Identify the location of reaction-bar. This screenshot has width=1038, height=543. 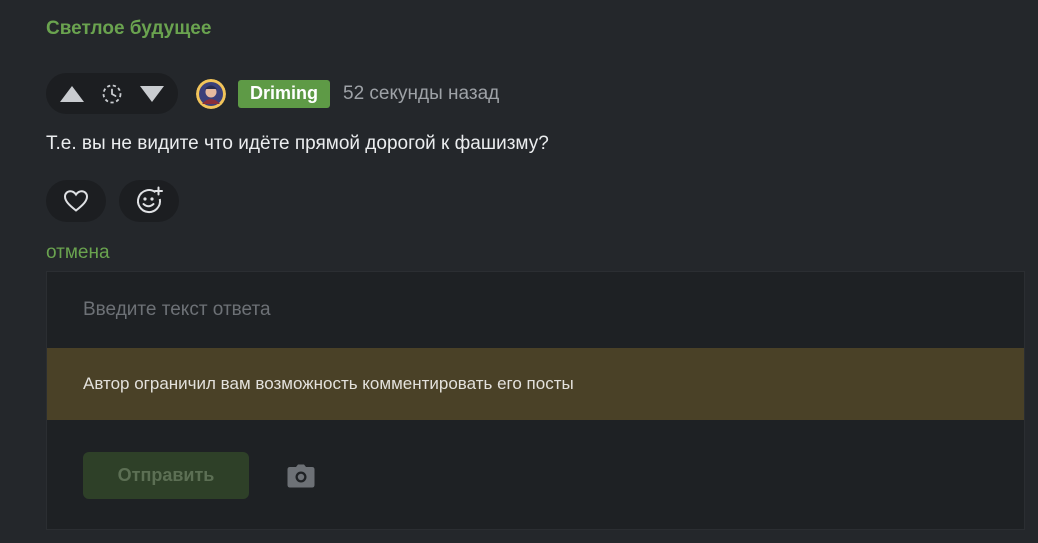
(119, 201).